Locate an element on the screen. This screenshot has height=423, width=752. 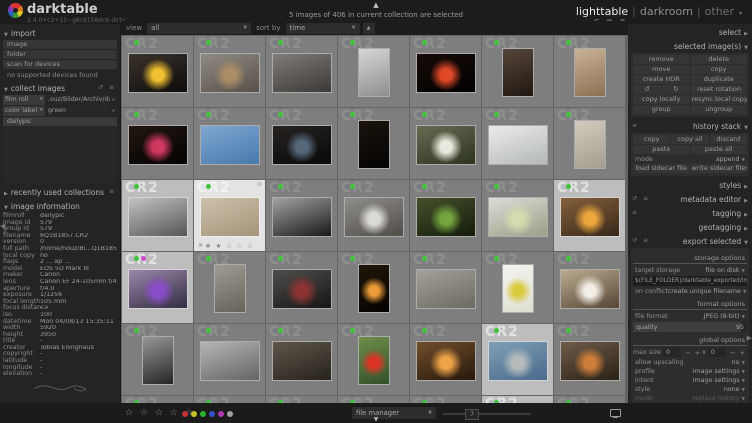
selected-images-button: ungroup is located at coordinates (718, 109).